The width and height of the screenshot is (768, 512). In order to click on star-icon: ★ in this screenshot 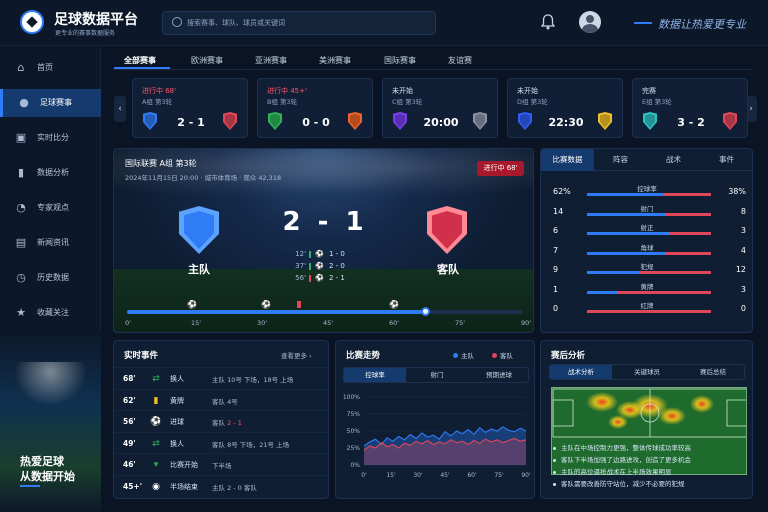, I will do `click(21, 312)`.